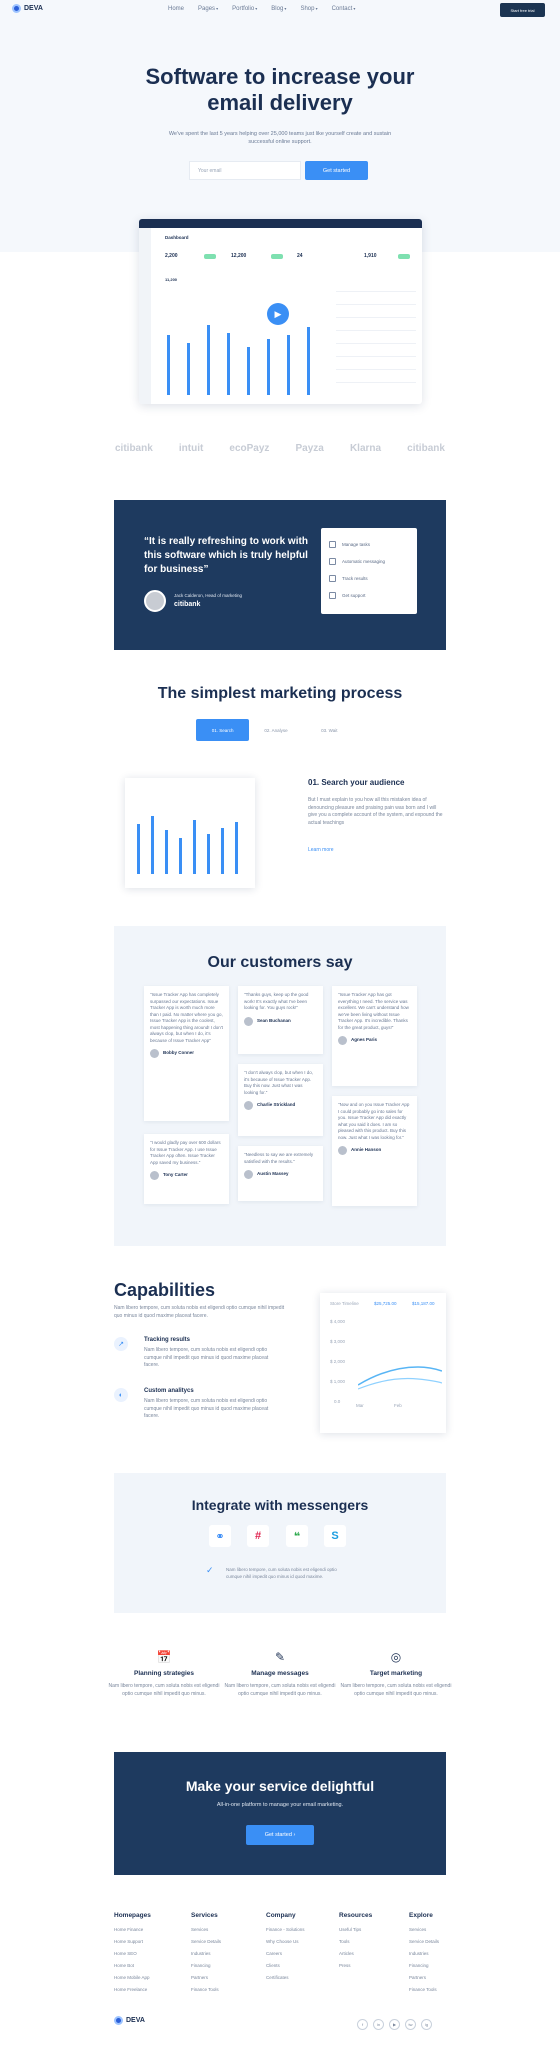 This screenshot has height=2048, width=560. I want to click on quote-company-logo: citibank, so click(187, 604).